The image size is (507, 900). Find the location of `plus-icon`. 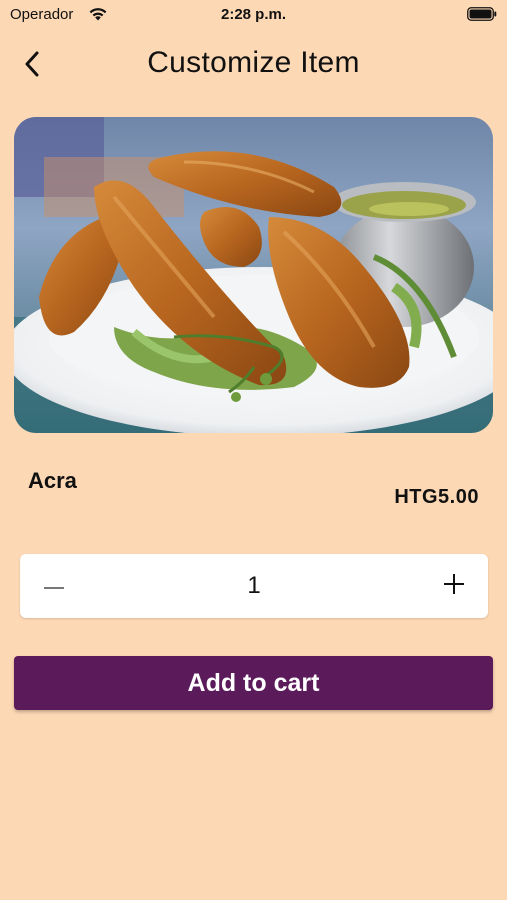

plus-icon is located at coordinates (454, 586).